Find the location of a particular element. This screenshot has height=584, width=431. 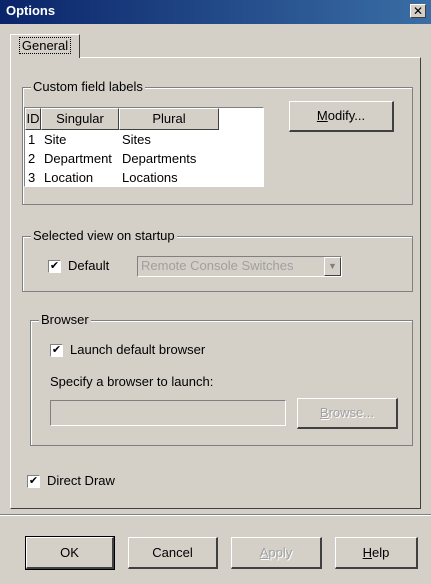

dropdown-arrow-button: ▼ is located at coordinates (332, 266).